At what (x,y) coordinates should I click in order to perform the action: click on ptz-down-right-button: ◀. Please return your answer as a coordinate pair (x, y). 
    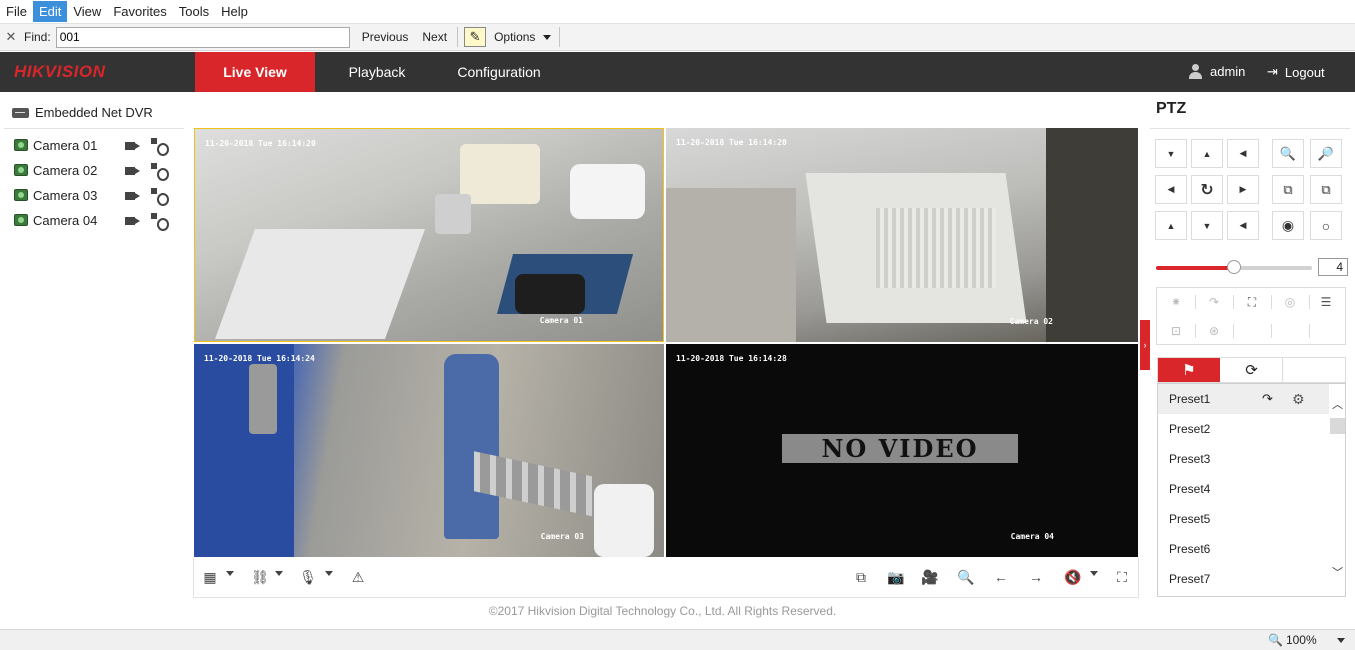
    Looking at the image, I should click on (1243, 225).